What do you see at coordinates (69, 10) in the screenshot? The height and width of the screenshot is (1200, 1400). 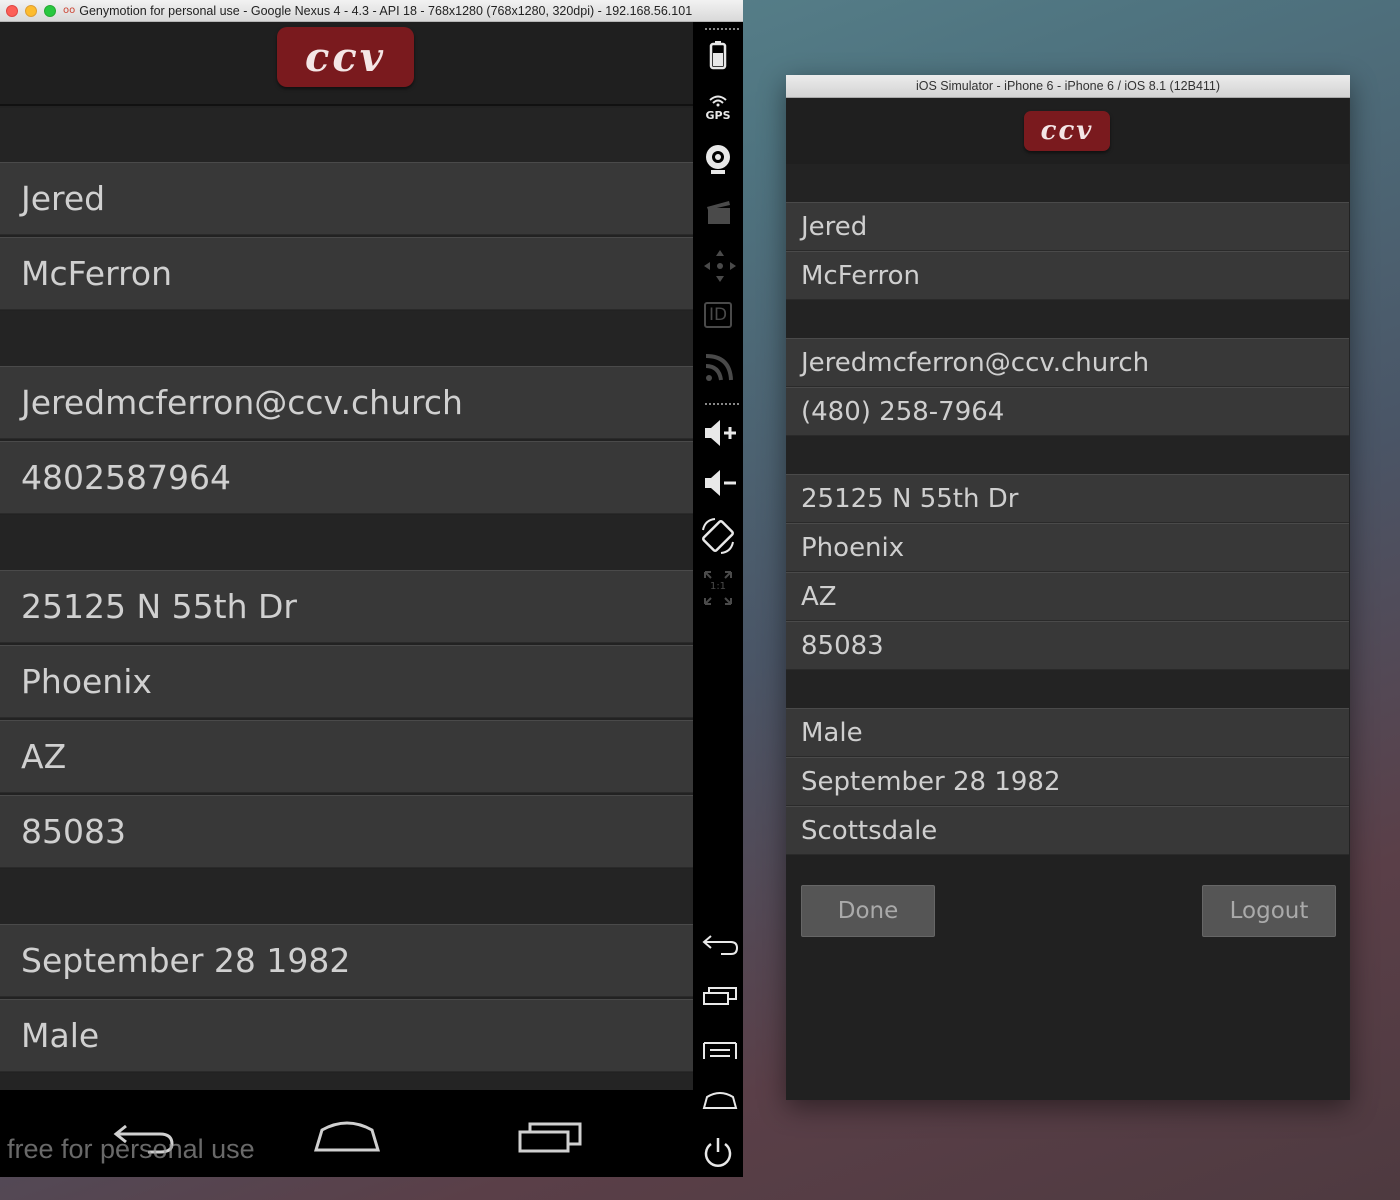 I see `genymotion-app-icon: oo` at bounding box center [69, 10].